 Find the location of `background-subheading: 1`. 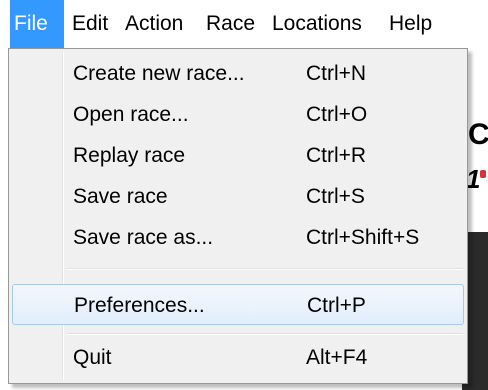

background-subheading: 1 is located at coordinates (476, 179).